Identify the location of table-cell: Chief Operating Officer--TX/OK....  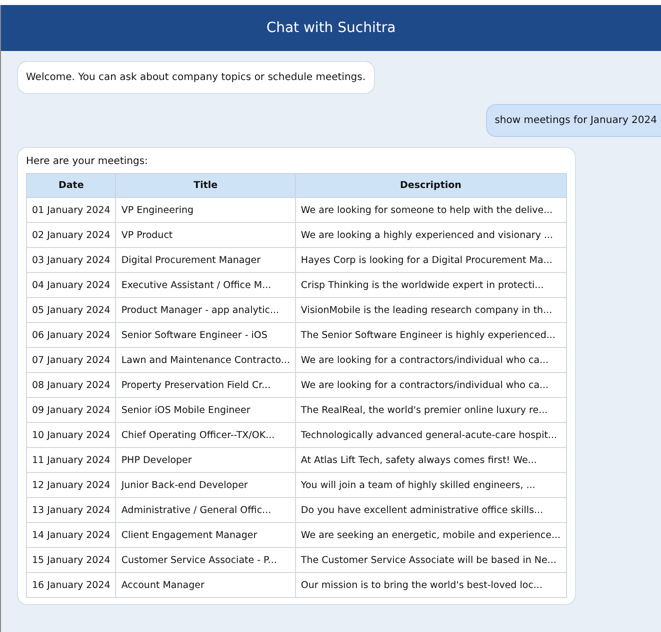
(206, 435).